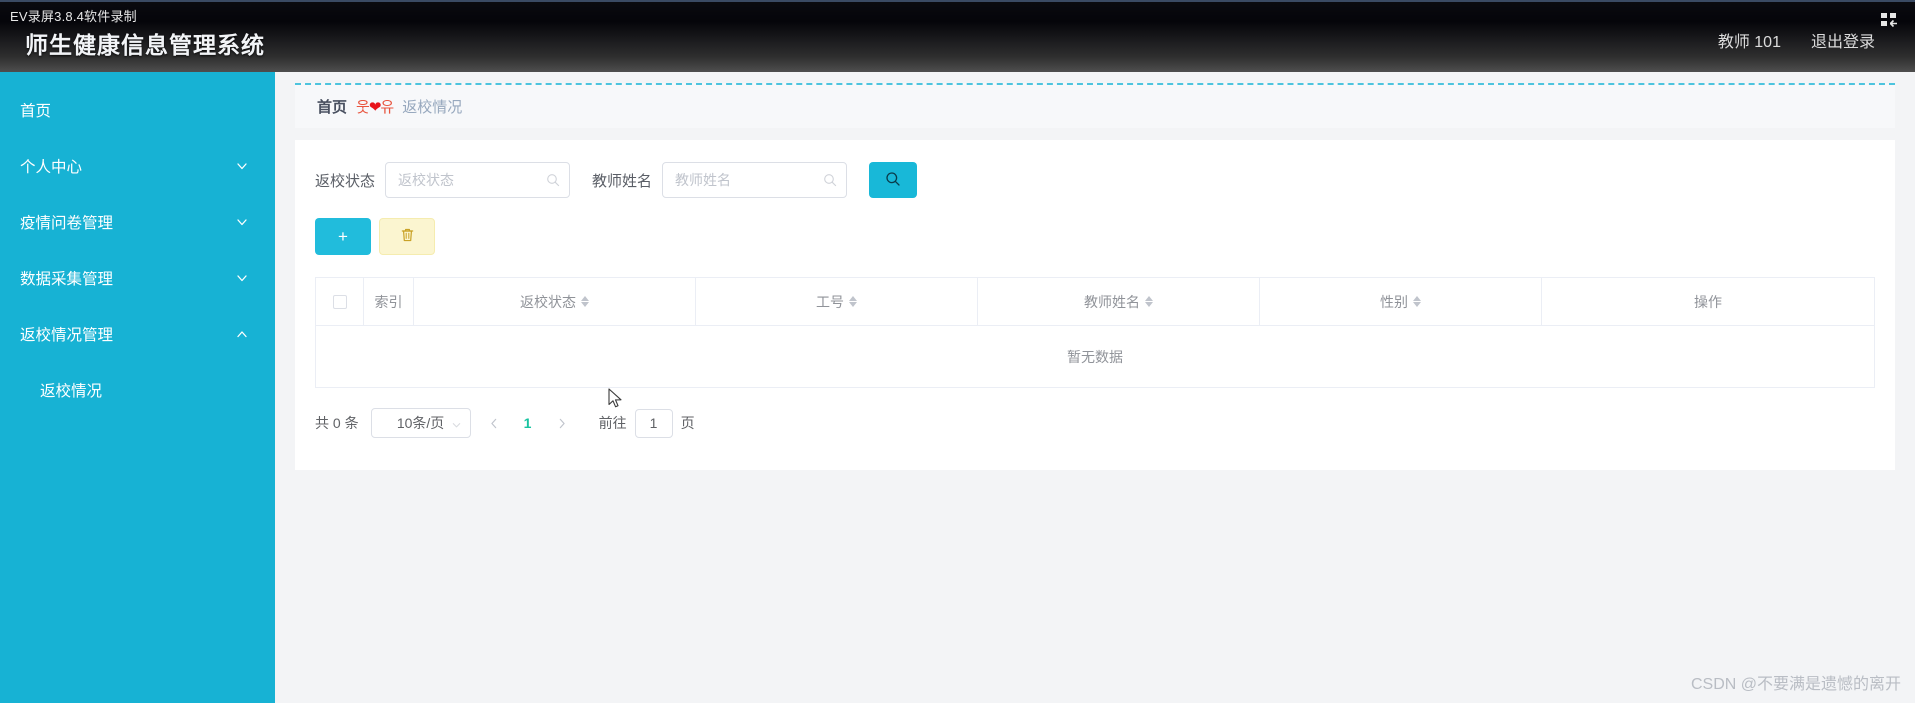 This screenshot has height=703, width=1915. I want to click on add-button: +, so click(343, 236).